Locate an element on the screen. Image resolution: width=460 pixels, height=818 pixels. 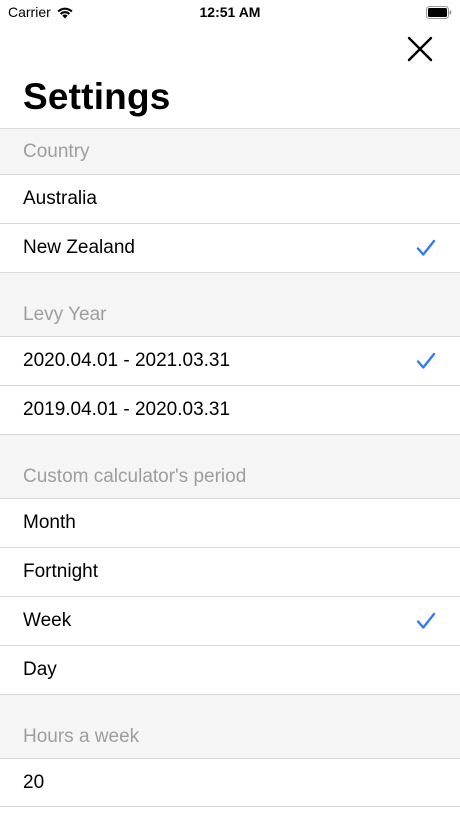
section-header-country: Country is located at coordinates (230, 151).